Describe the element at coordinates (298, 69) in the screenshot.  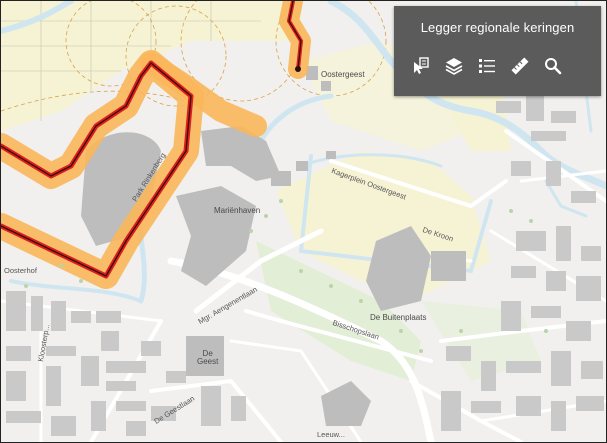
I see `dike-endpoint` at that location.